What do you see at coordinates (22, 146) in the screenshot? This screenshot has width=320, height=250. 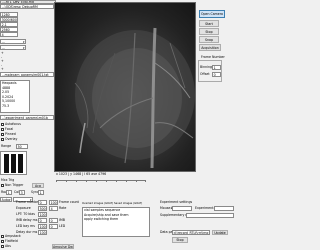 I see `meter-value-field: 50` at bounding box center [22, 146].